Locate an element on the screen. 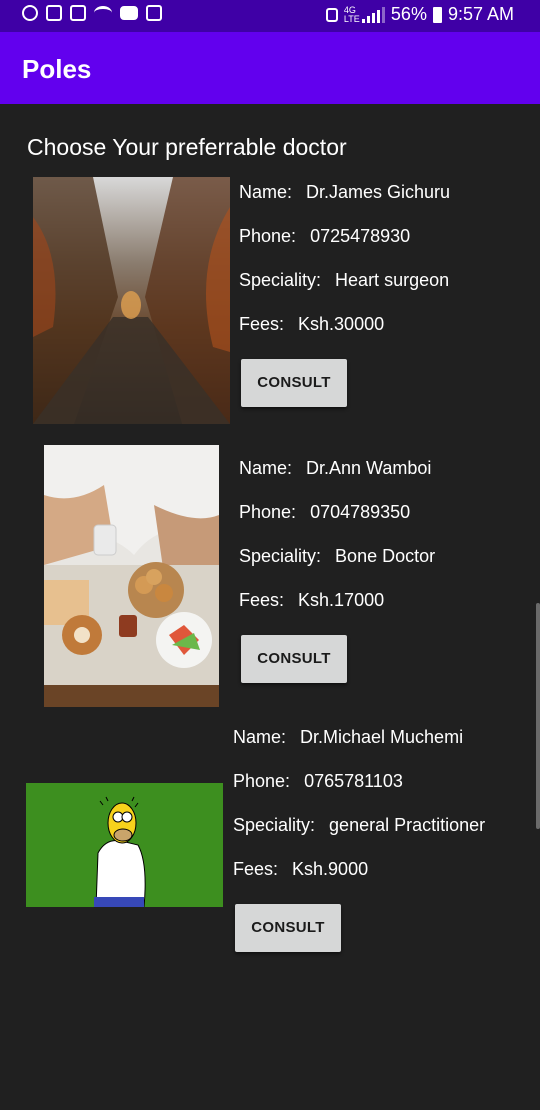  doctor-speciality: Bone Doctor is located at coordinates (385, 556).